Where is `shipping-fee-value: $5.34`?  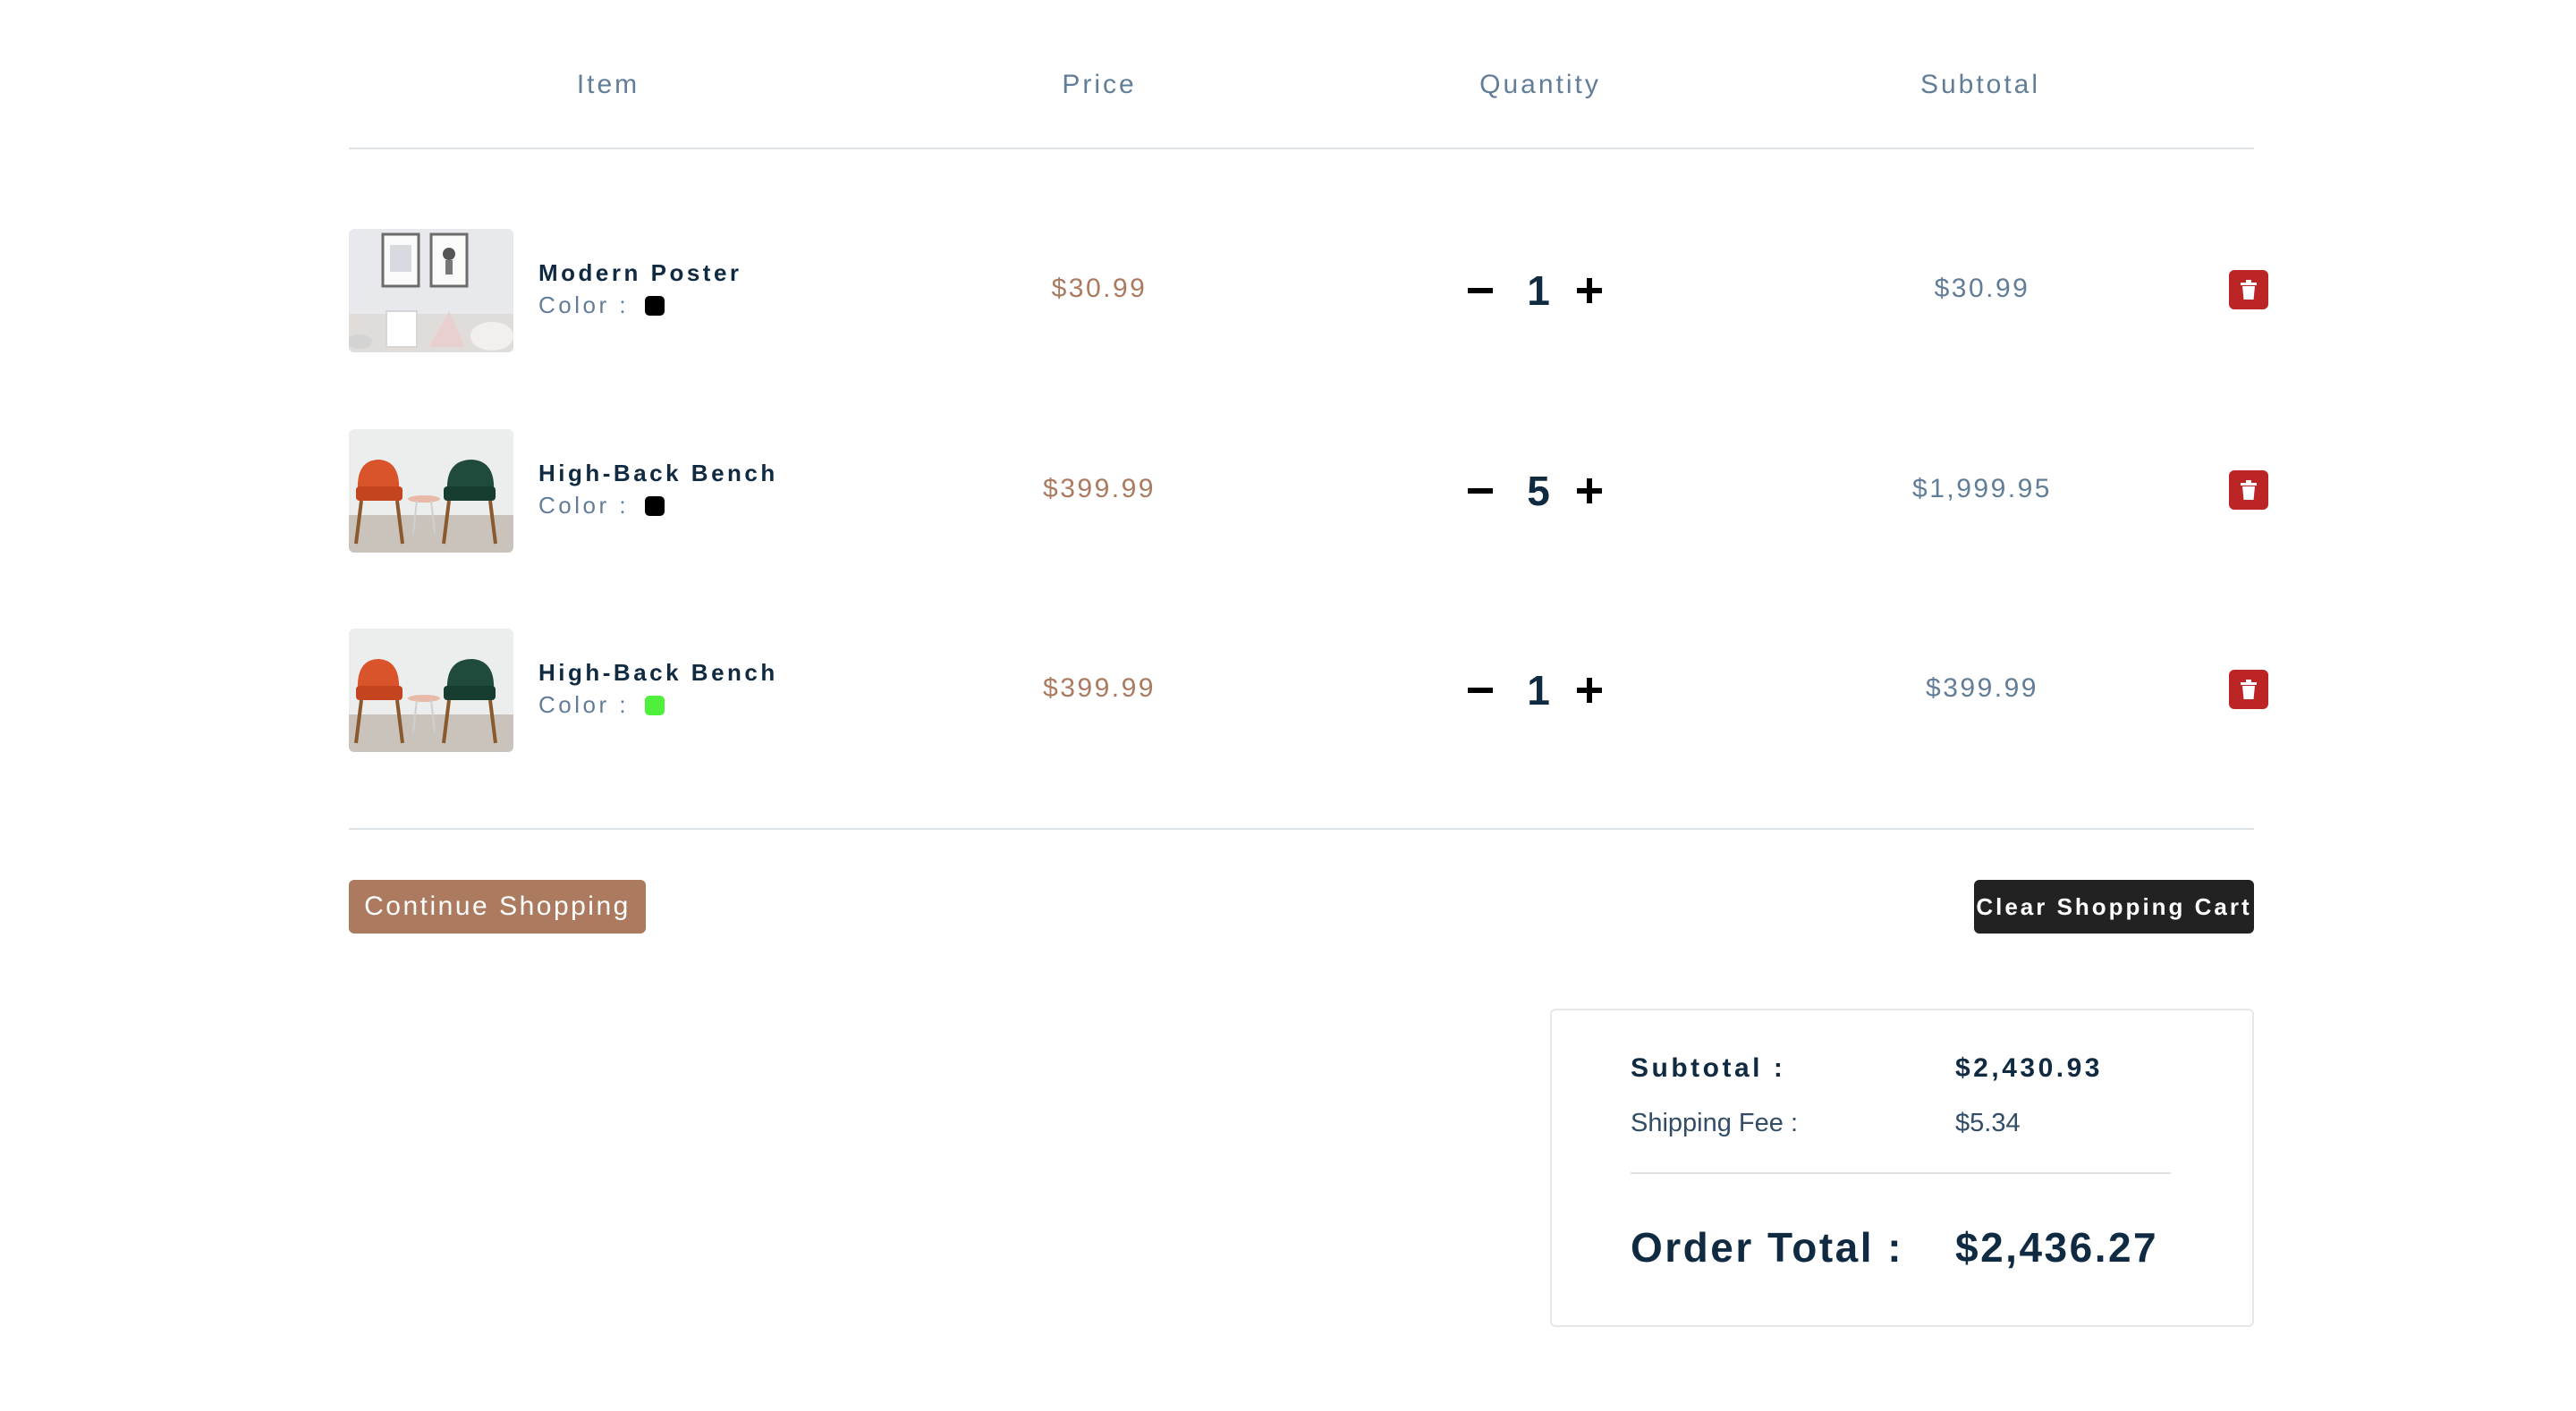
shipping-fee-value: $5.34 is located at coordinates (1988, 1123).